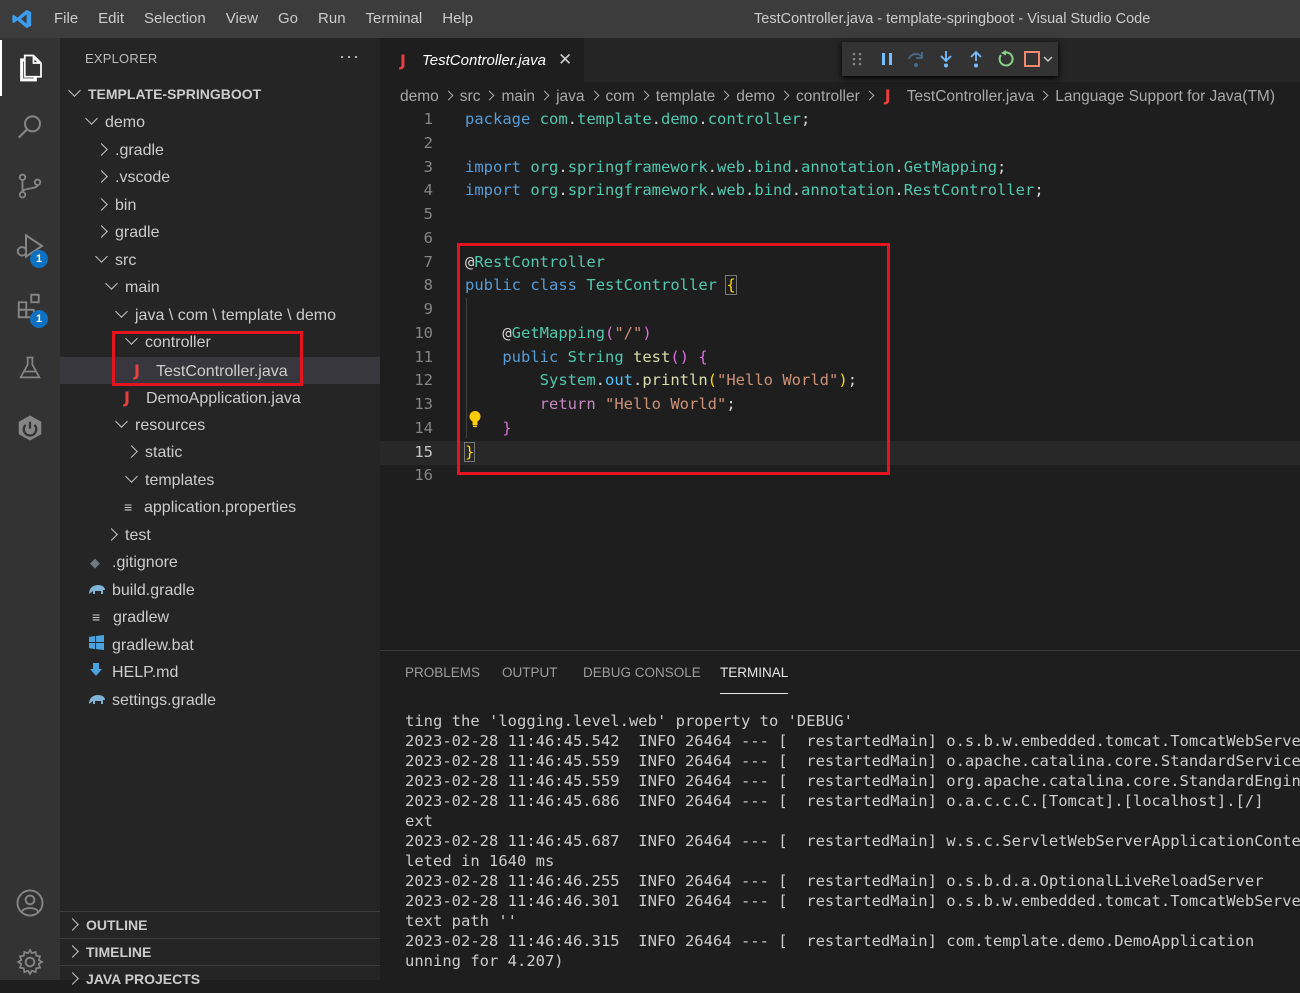 The width and height of the screenshot is (1300, 993). What do you see at coordinates (642, 679) in the screenshot?
I see `tab-debug-console: DEBUG CONSOLE` at bounding box center [642, 679].